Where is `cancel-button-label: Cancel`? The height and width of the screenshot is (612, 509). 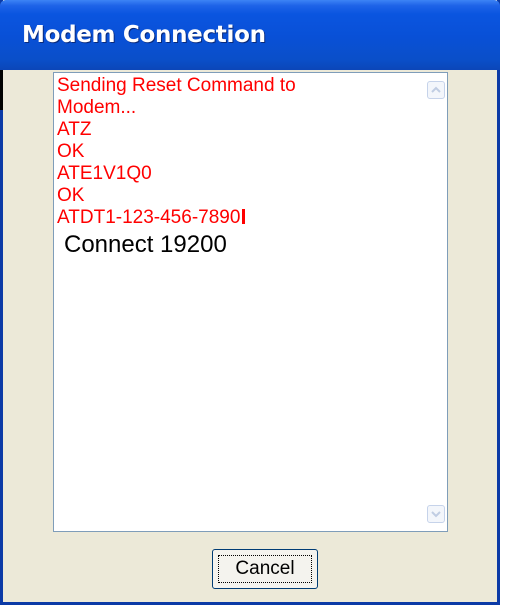 cancel-button-label: Cancel is located at coordinates (265, 568).